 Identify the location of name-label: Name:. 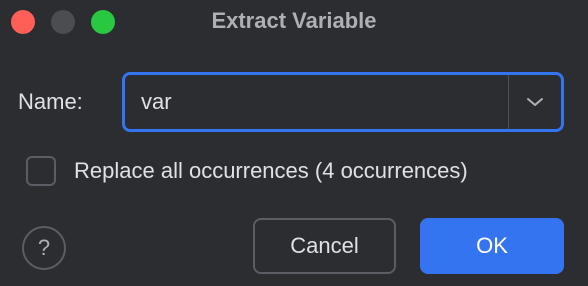
(50, 101).